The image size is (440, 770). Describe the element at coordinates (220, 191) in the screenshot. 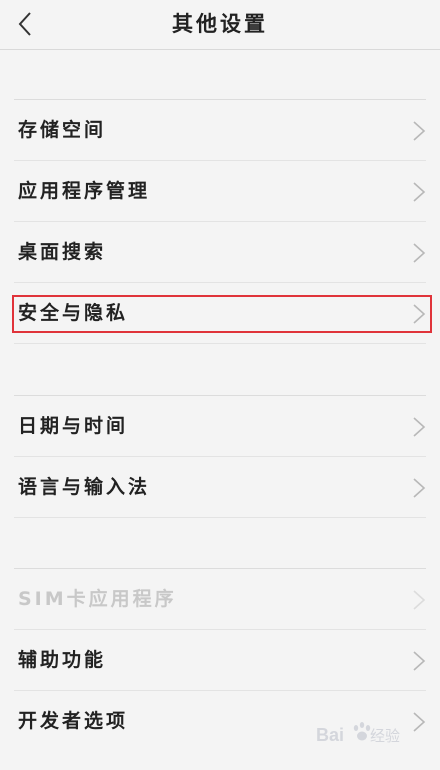

I see `settings-item-app-management: 应用程序管理` at that location.